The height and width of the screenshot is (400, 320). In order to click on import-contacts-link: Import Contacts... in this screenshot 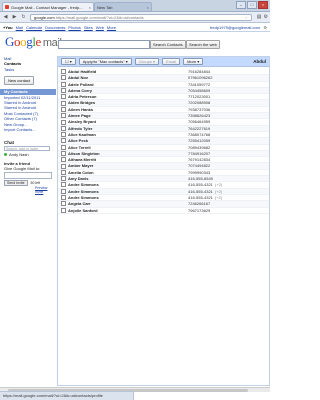, I will do `click(28, 129)`.